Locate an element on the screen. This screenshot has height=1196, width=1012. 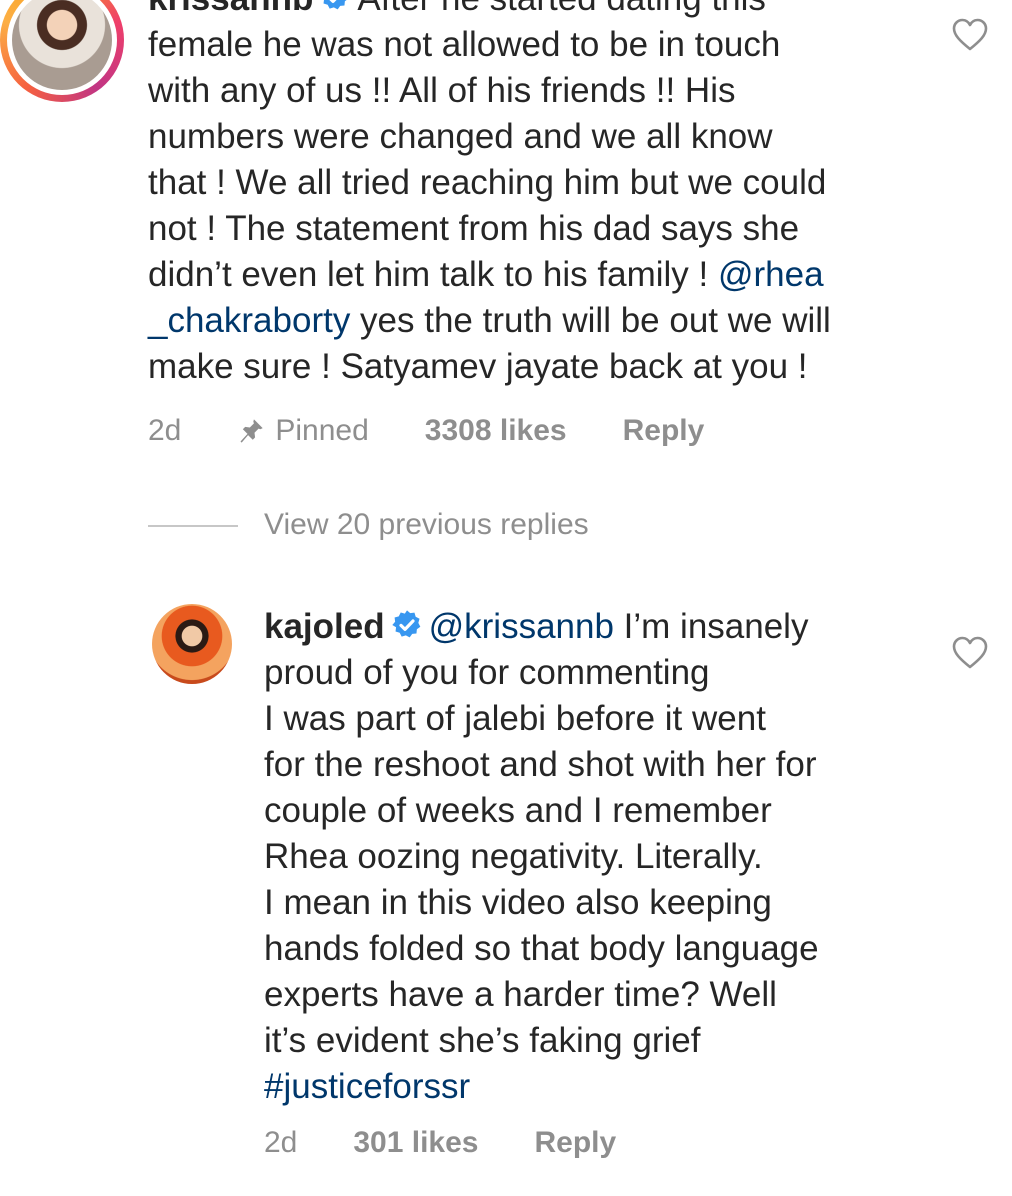
comment-text: yes the truth will be out we will is located at coordinates (590, 320).